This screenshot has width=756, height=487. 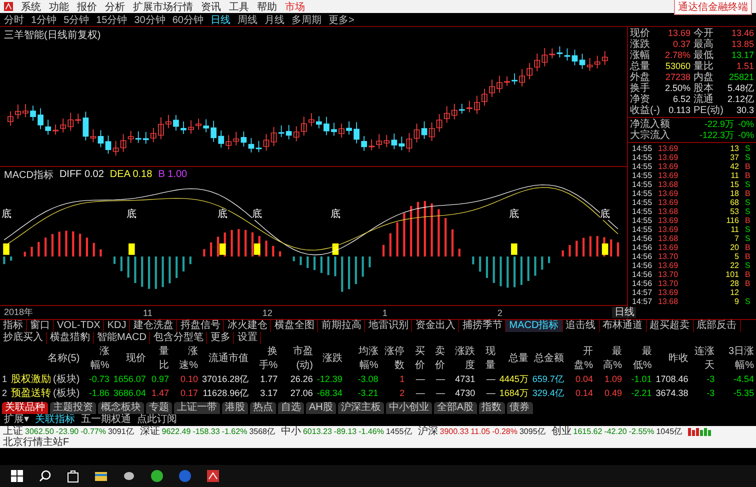 I want to click on category-tab: 中小创业, so click(x=409, y=408).